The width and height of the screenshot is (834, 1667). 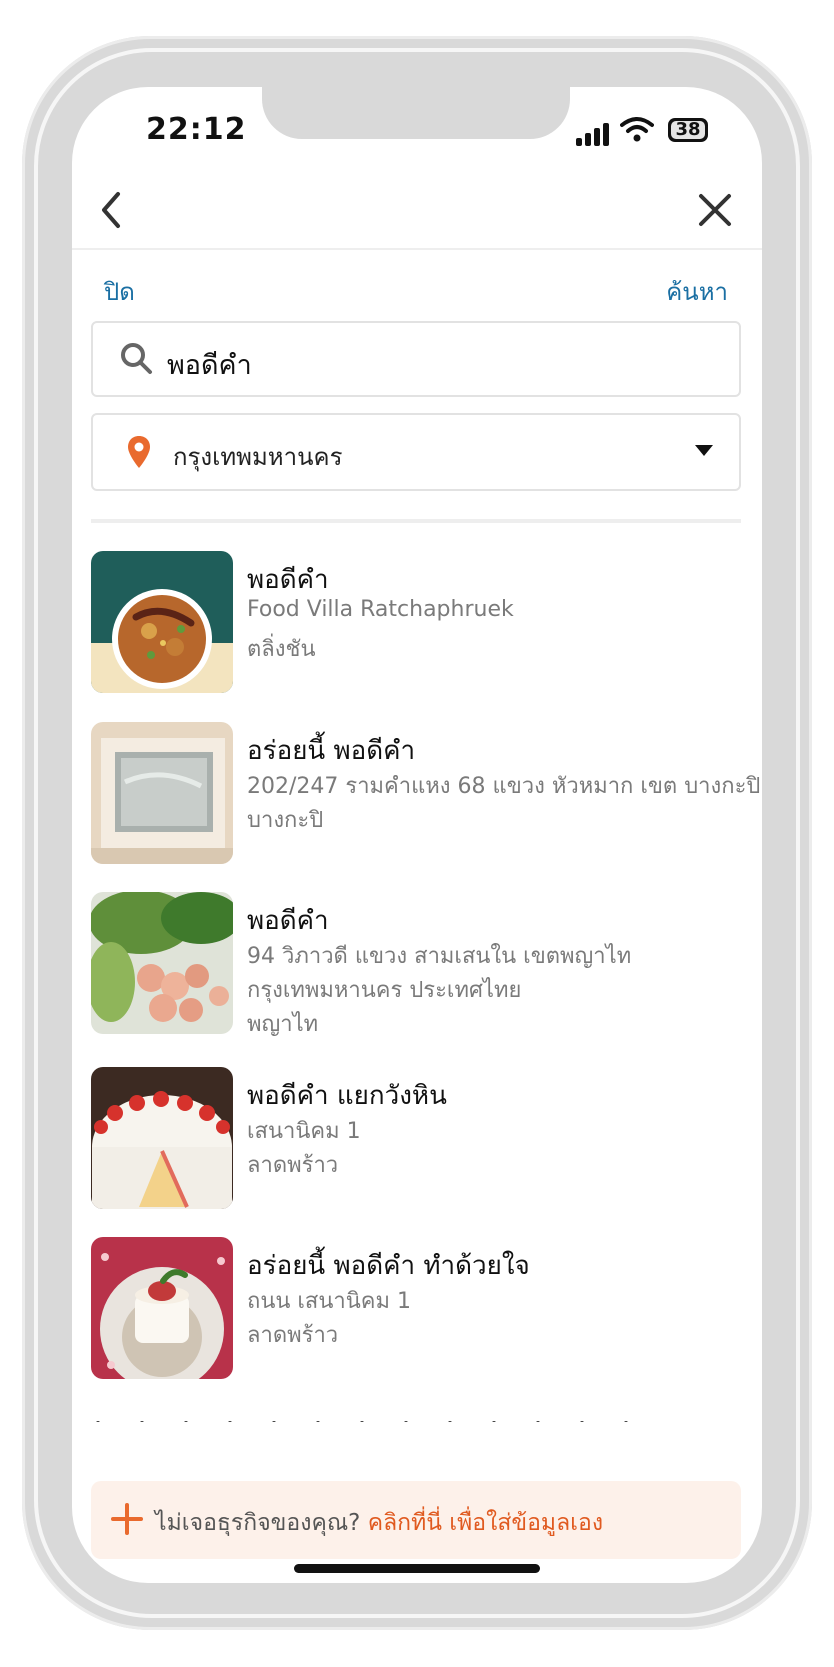 I want to click on search-link: ค้นหา, so click(x=697, y=291).